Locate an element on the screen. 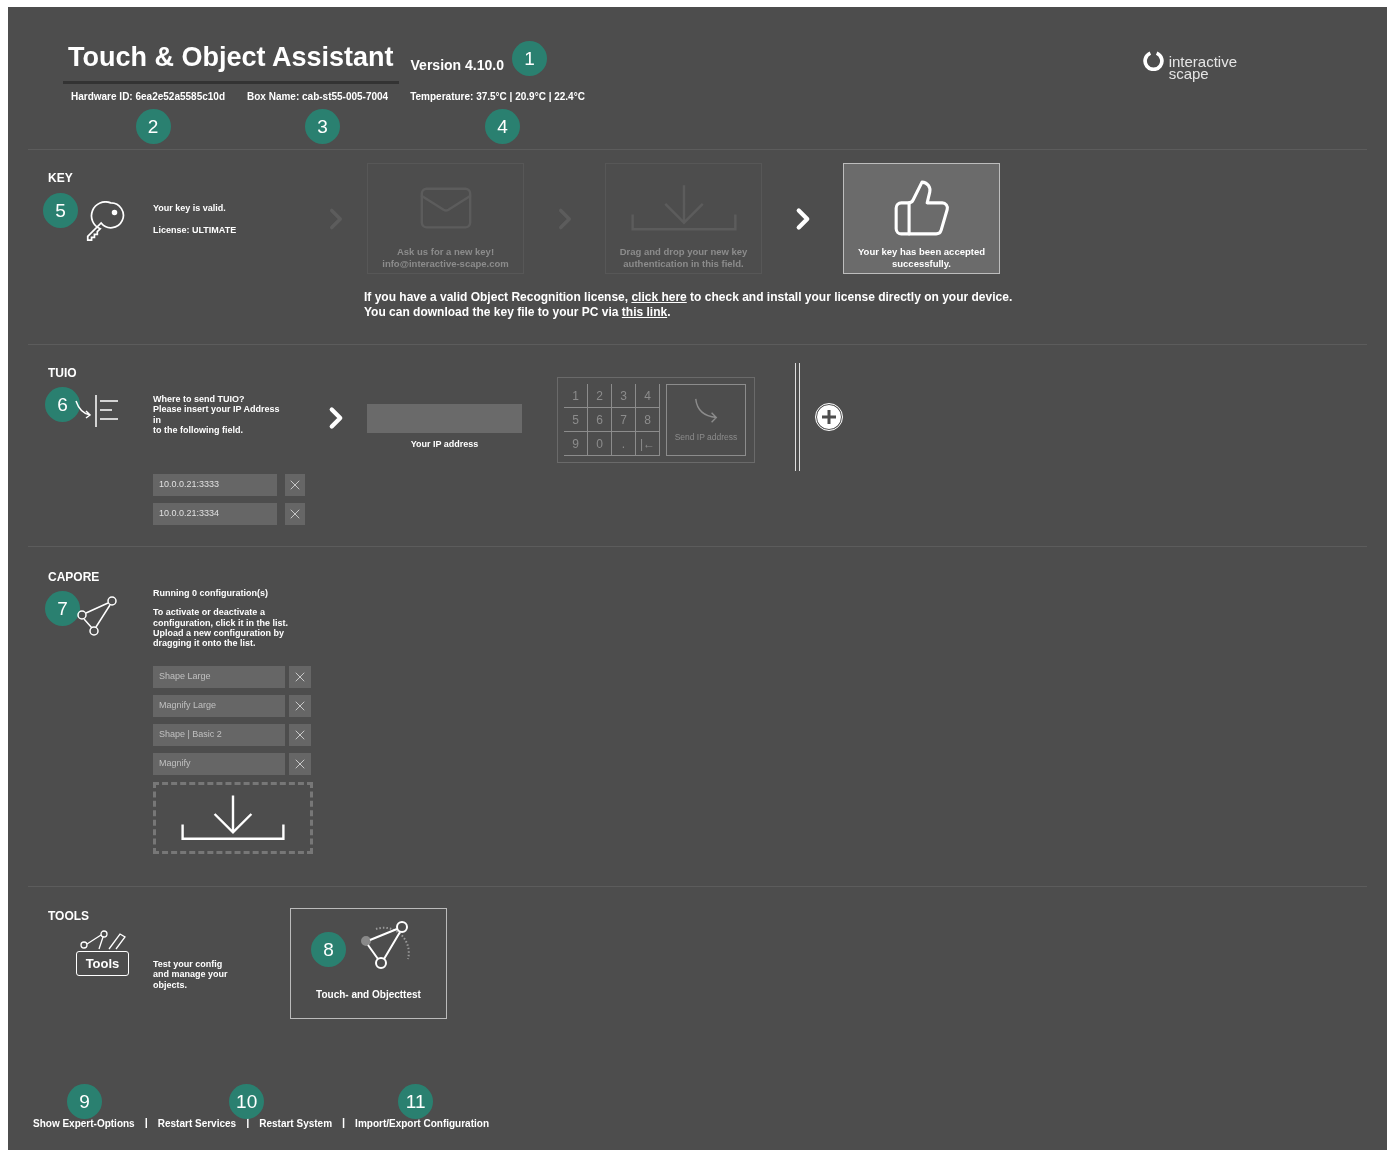 This screenshot has width=1390, height=1151. section-title: CAPORE is located at coordinates (74, 577).